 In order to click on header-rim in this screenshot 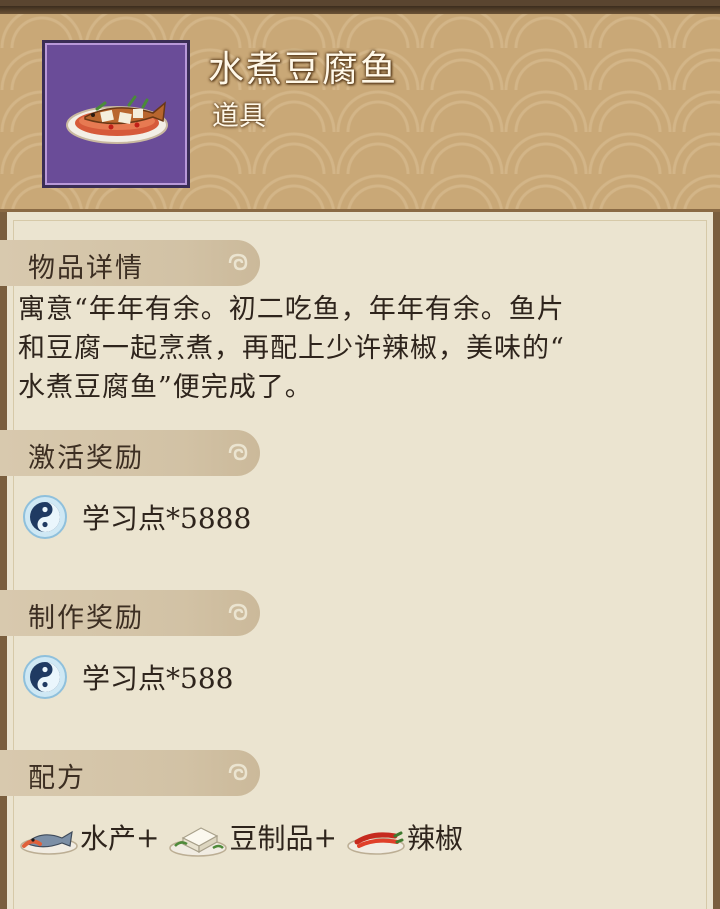, I will do `click(360, 10)`.